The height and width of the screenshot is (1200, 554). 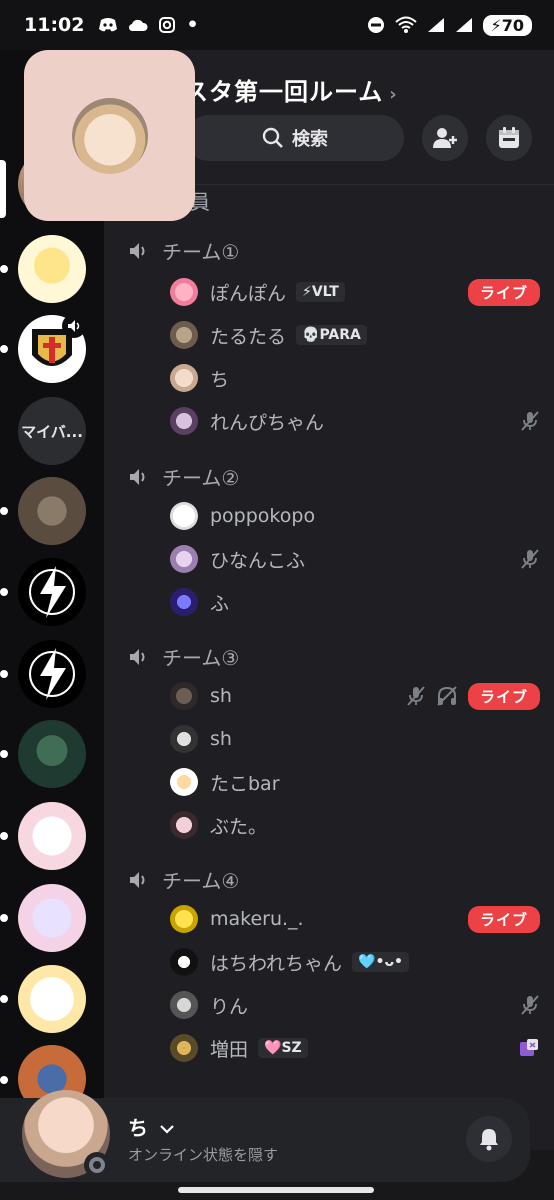 What do you see at coordinates (381, 962) in the screenshot?
I see `server-tag: 🩵•ᴗ•` at bounding box center [381, 962].